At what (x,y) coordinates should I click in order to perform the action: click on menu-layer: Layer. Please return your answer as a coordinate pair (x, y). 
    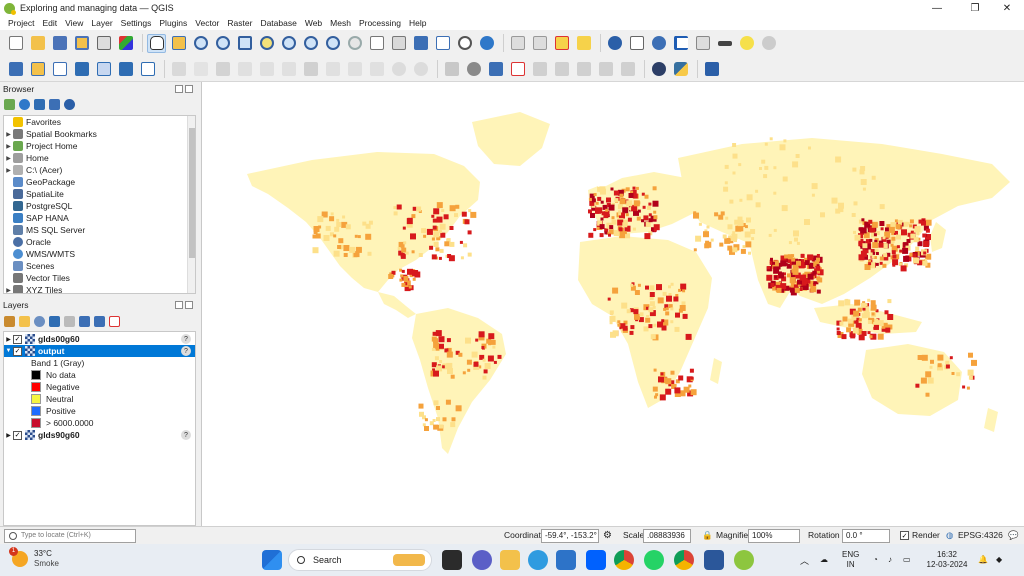
    Looking at the image, I should click on (101, 23).